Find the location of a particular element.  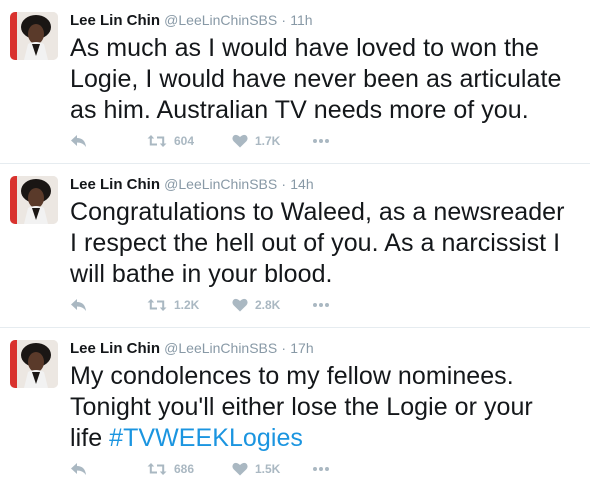

retweet-button: 686 is located at coordinates (189, 469).